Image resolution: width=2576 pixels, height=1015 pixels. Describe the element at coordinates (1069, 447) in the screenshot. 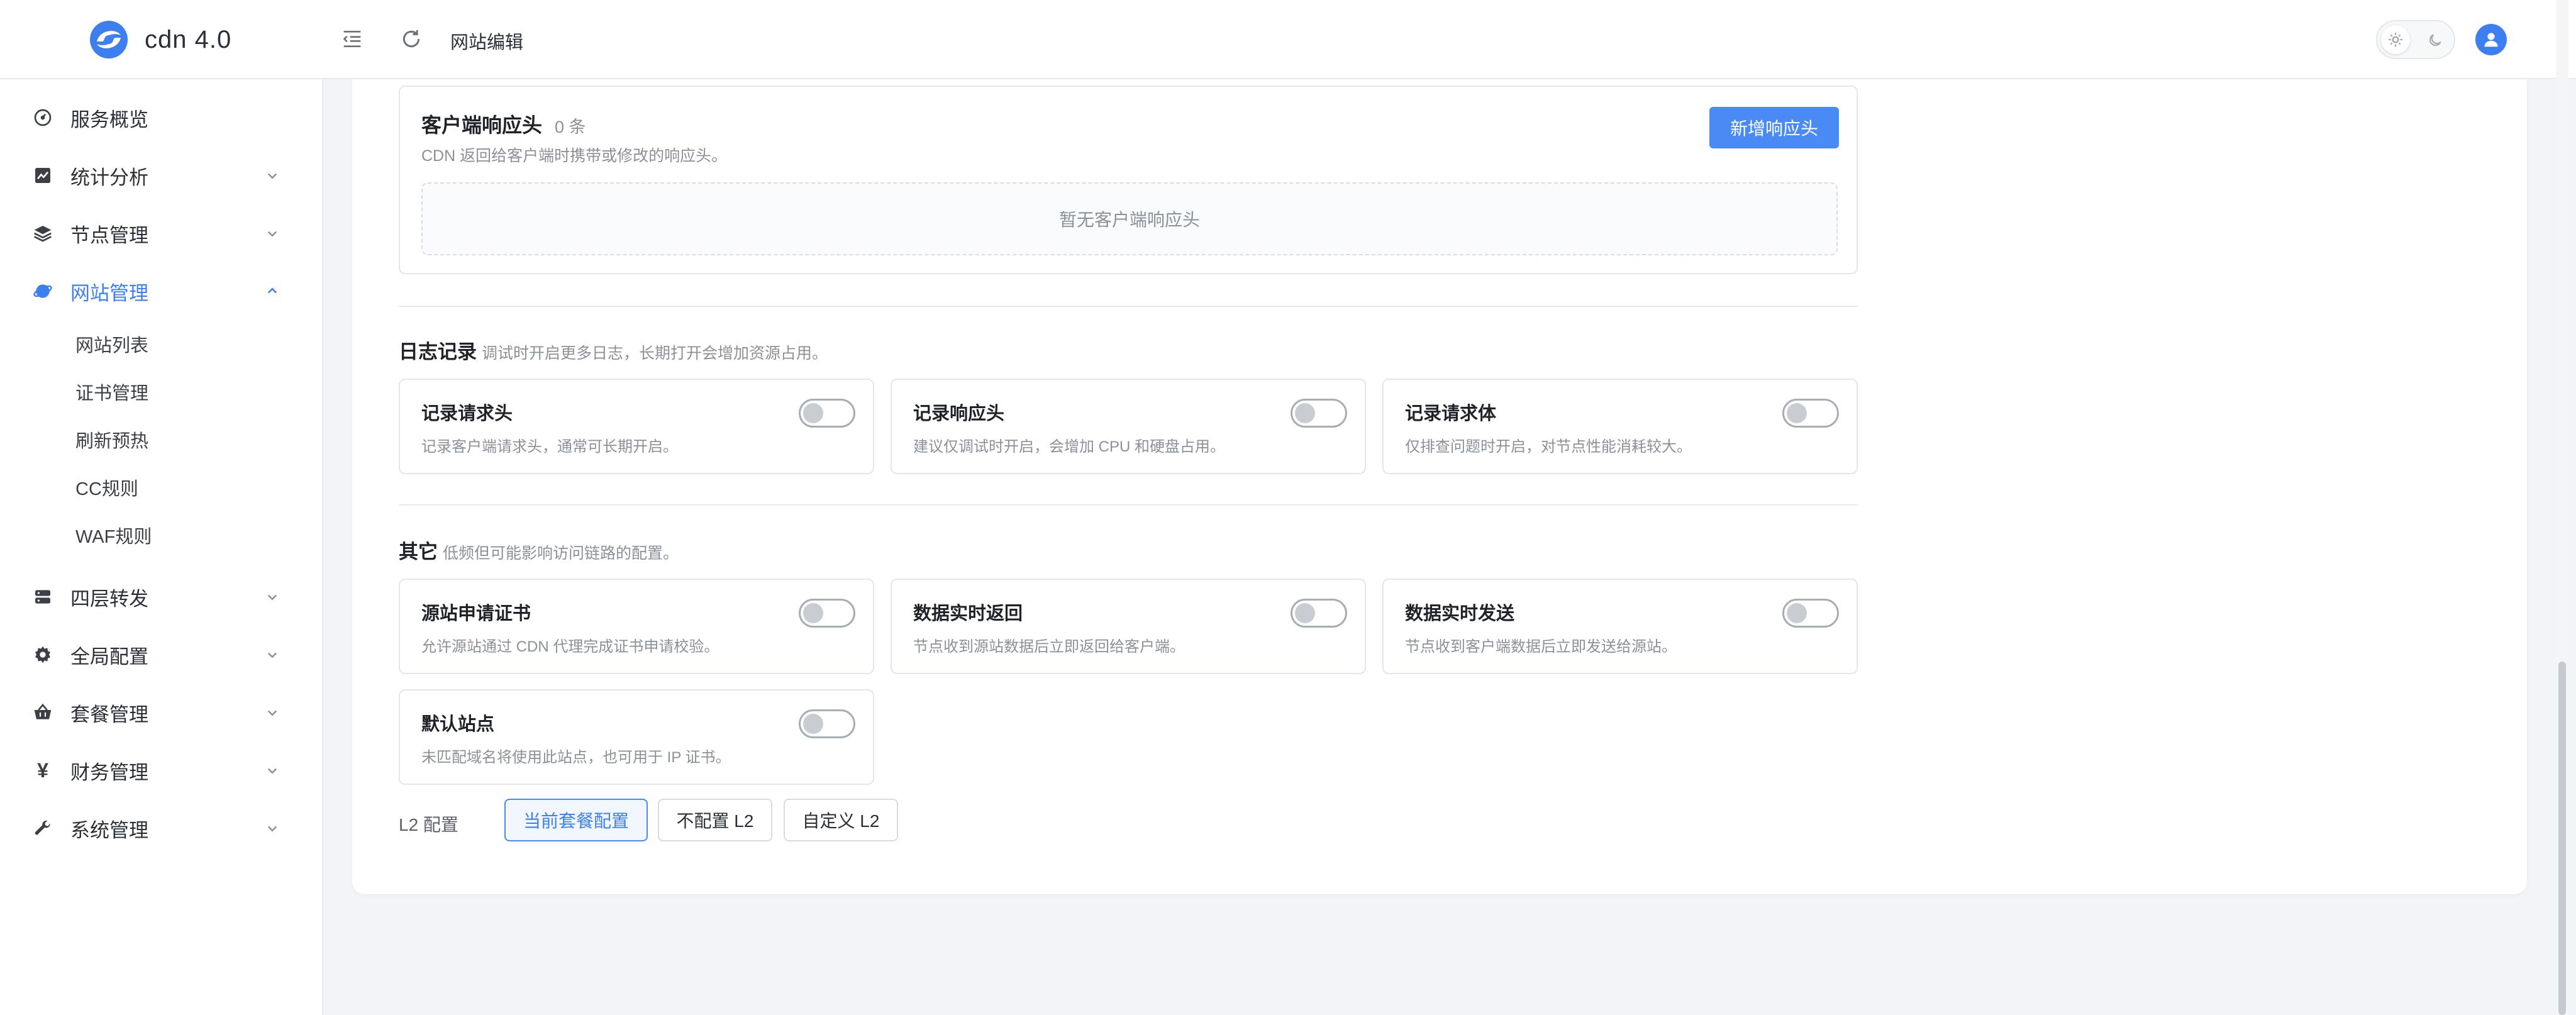

I see `option-description: 建议仅调试时开启，会增加 CPU 和硬盘占用。` at that location.